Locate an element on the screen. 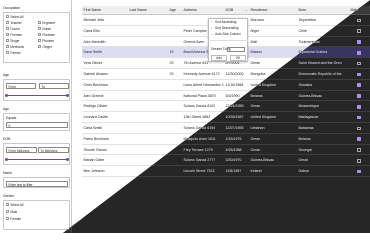 The height and width of the screenshot is (240, 370). cell-address: Frey Terrace 1279 is located at coordinates (198, 149).